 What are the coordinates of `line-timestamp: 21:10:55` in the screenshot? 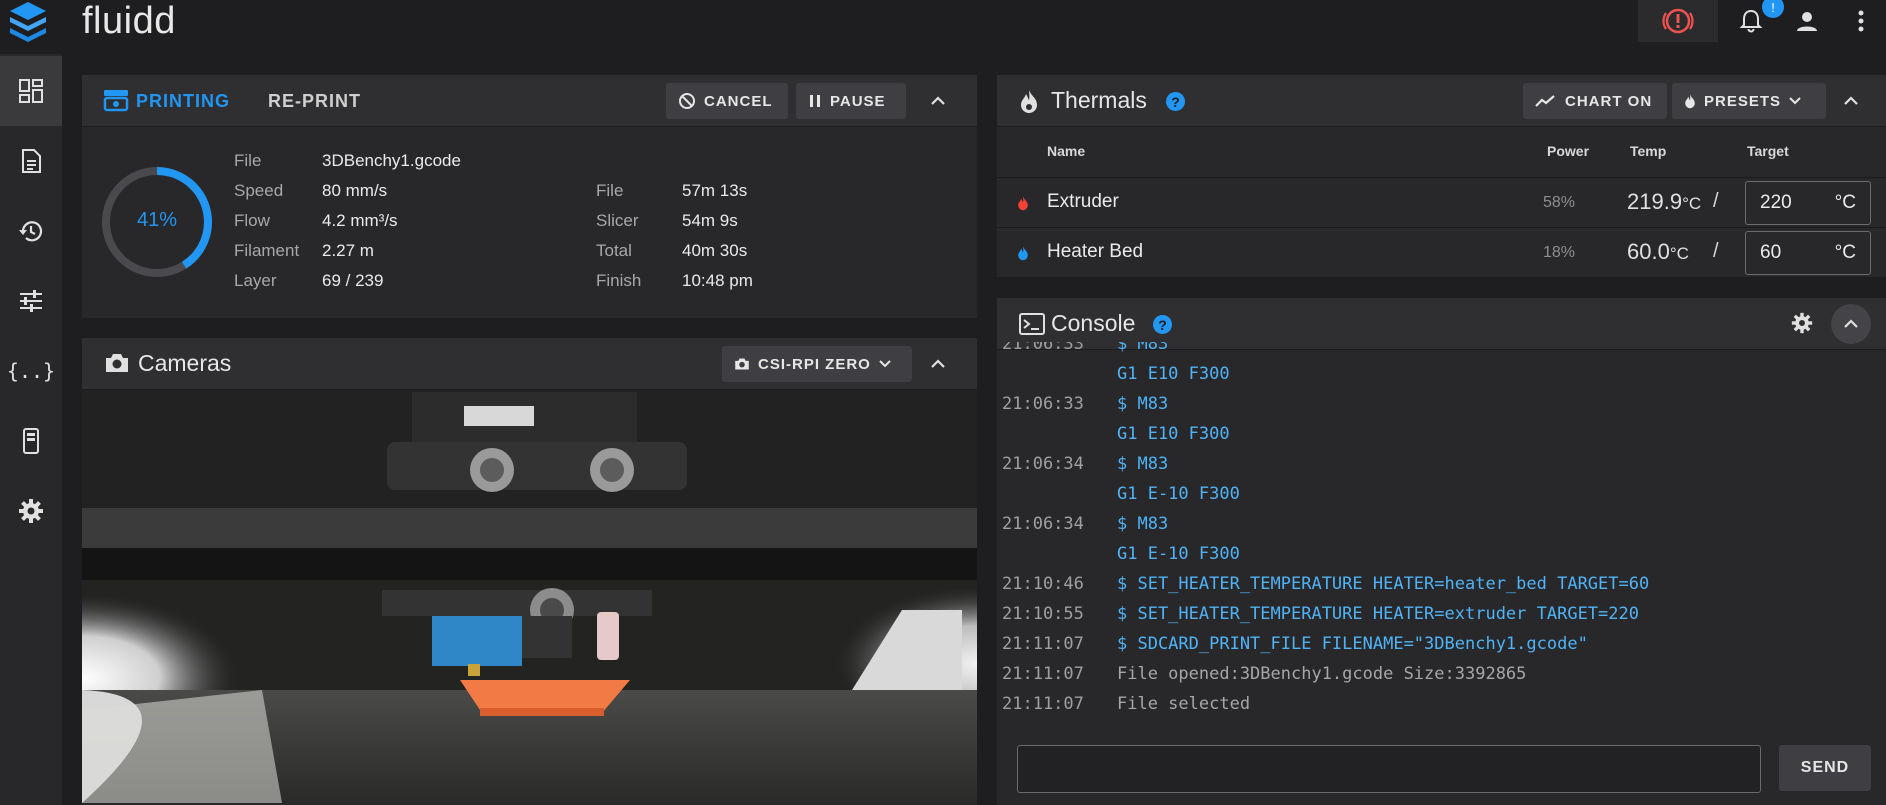 It's located at (1043, 614).